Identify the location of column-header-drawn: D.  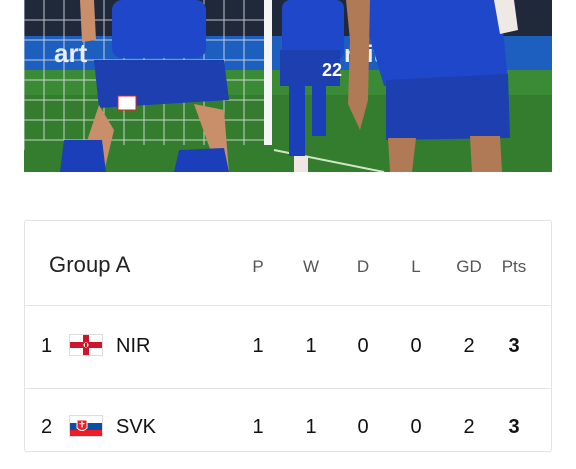
(363, 266).